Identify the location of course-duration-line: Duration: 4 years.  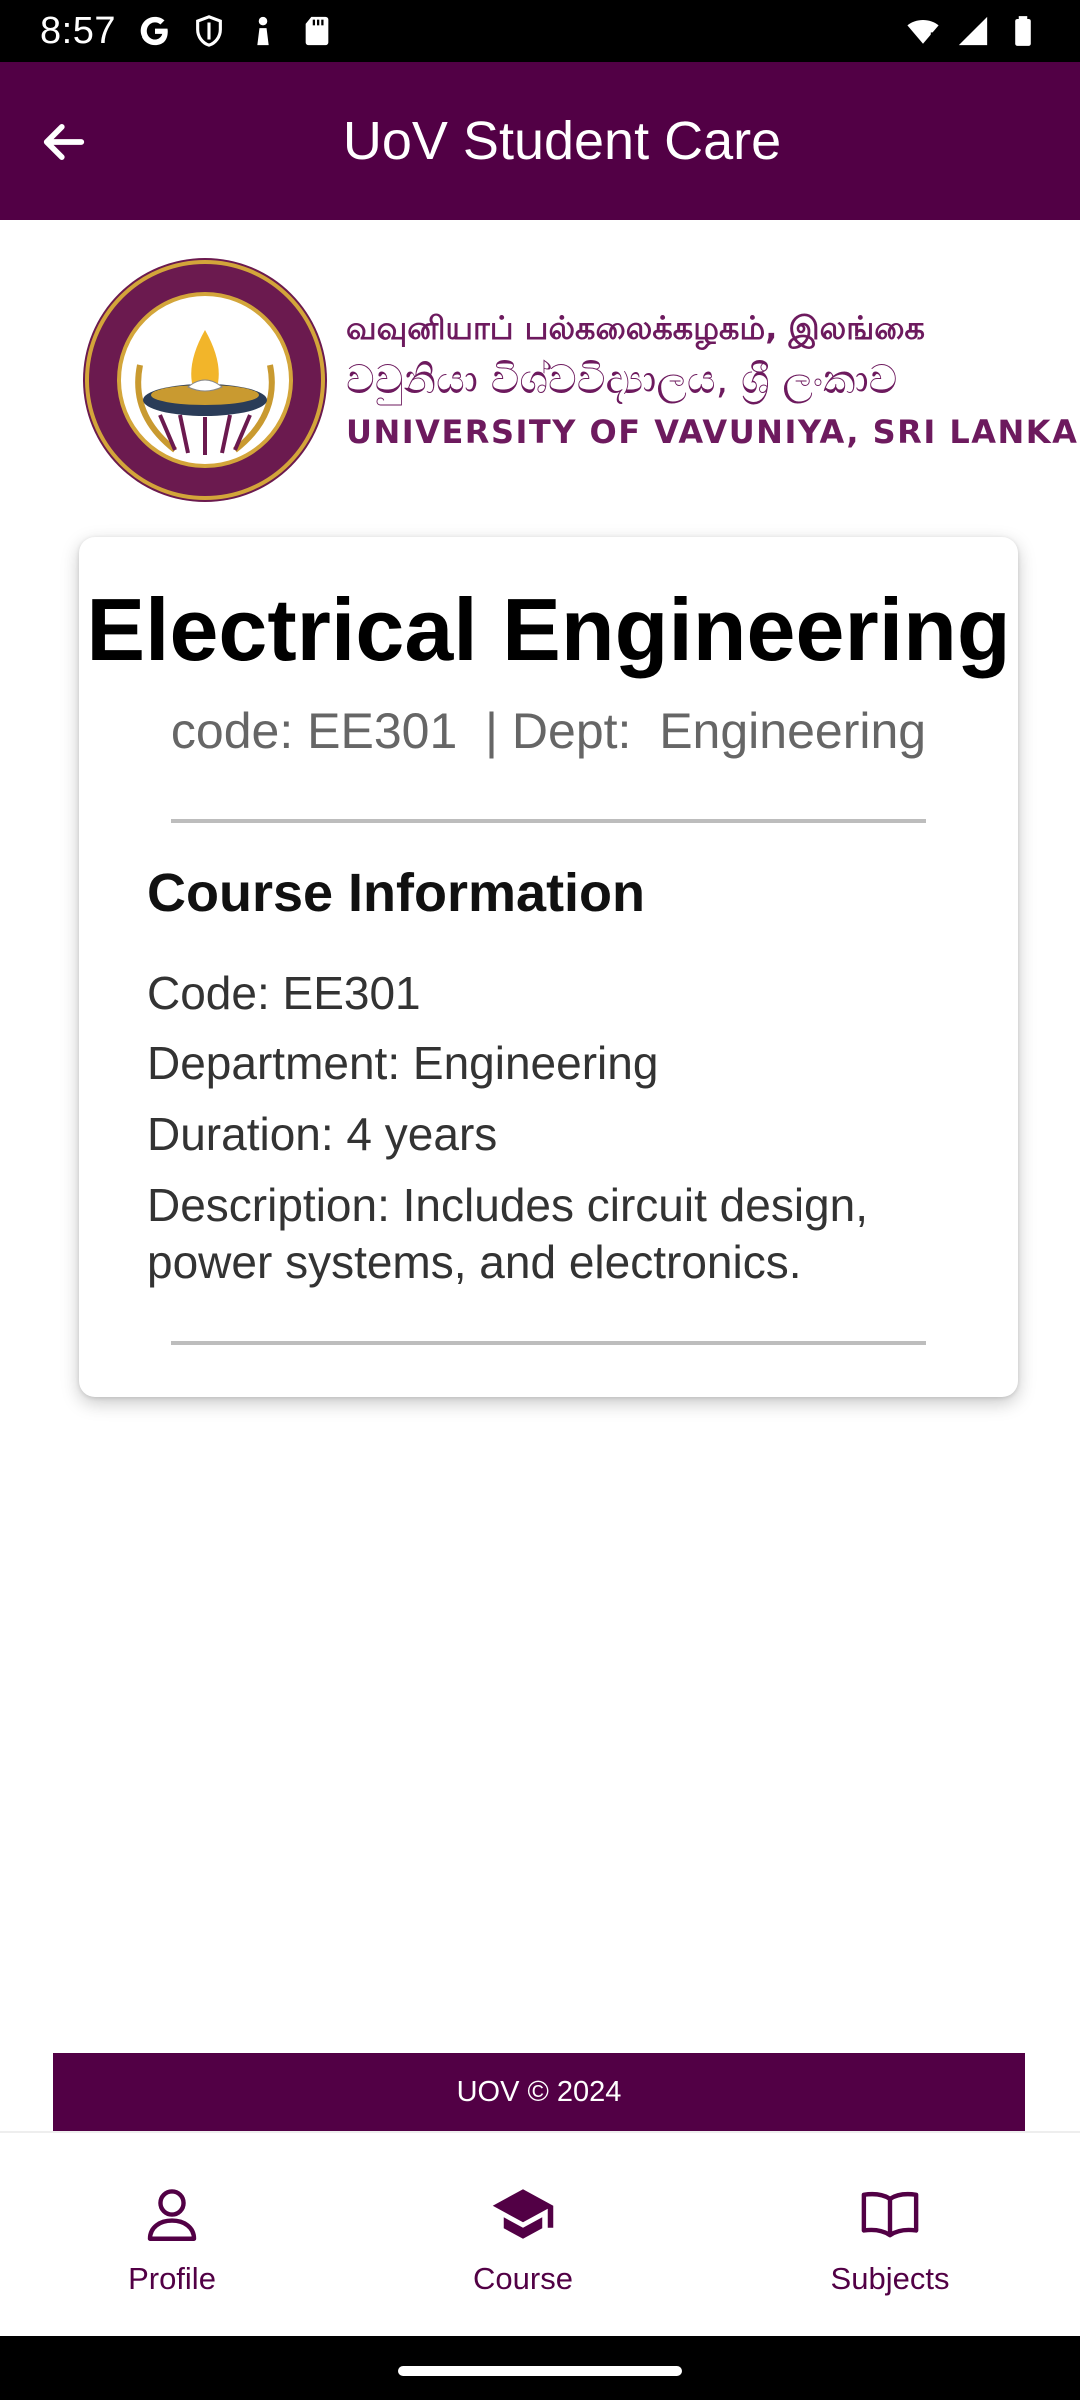
(322, 1134).